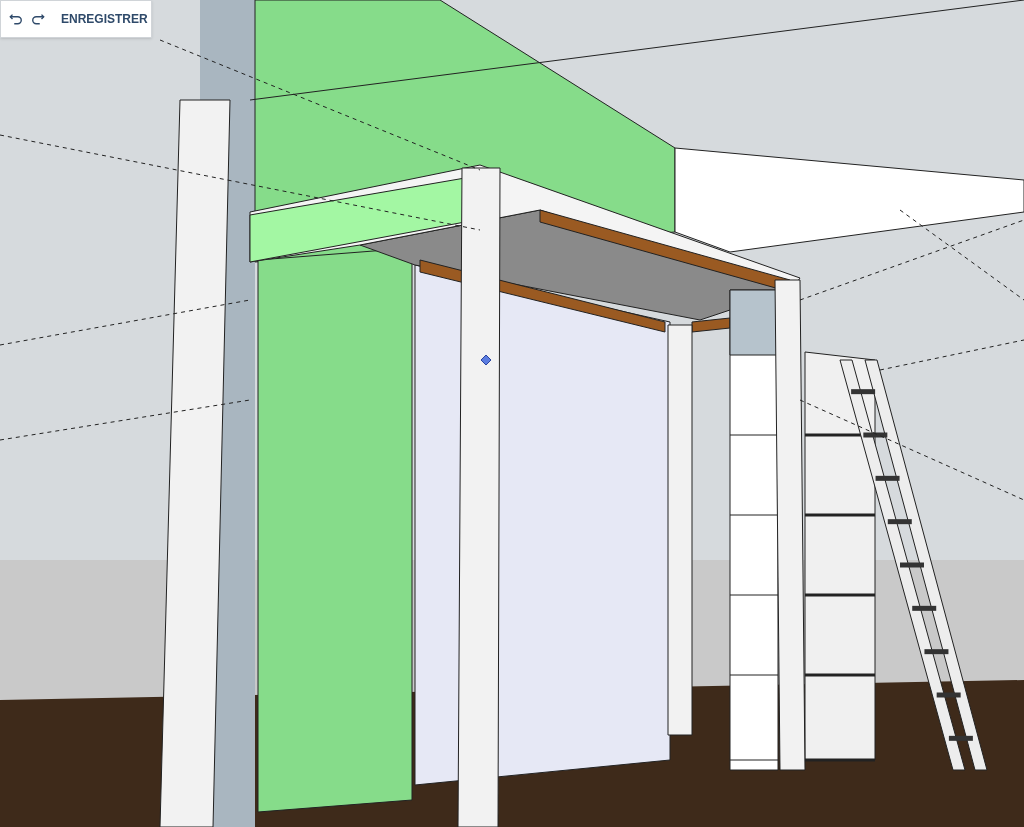 The image size is (1024, 827). I want to click on undo-icon, so click(16, 19).